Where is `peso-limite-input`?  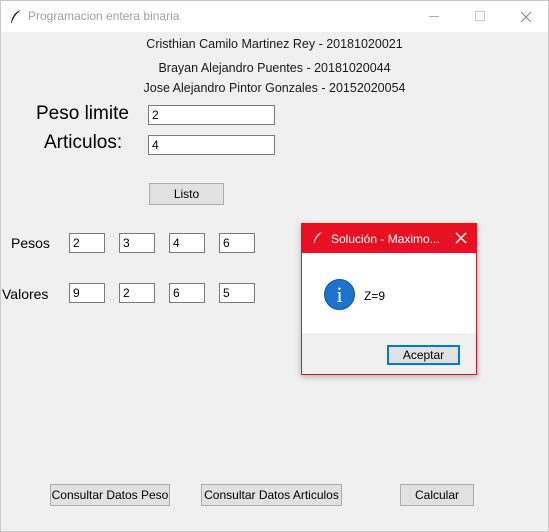
peso-limite-input is located at coordinates (211, 115).